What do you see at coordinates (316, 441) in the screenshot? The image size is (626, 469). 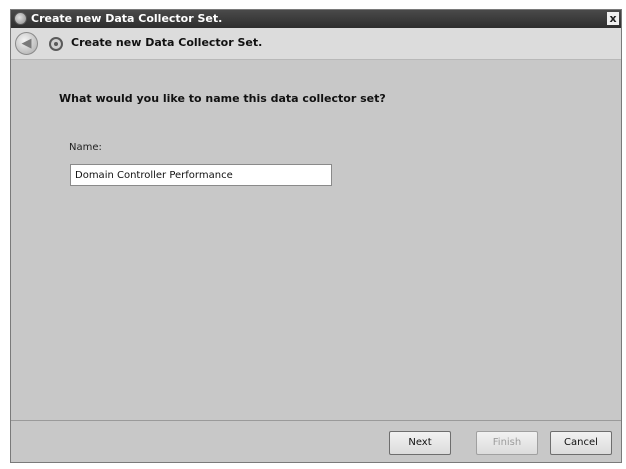 I see `button-bar: Next Finish Cancel` at bounding box center [316, 441].